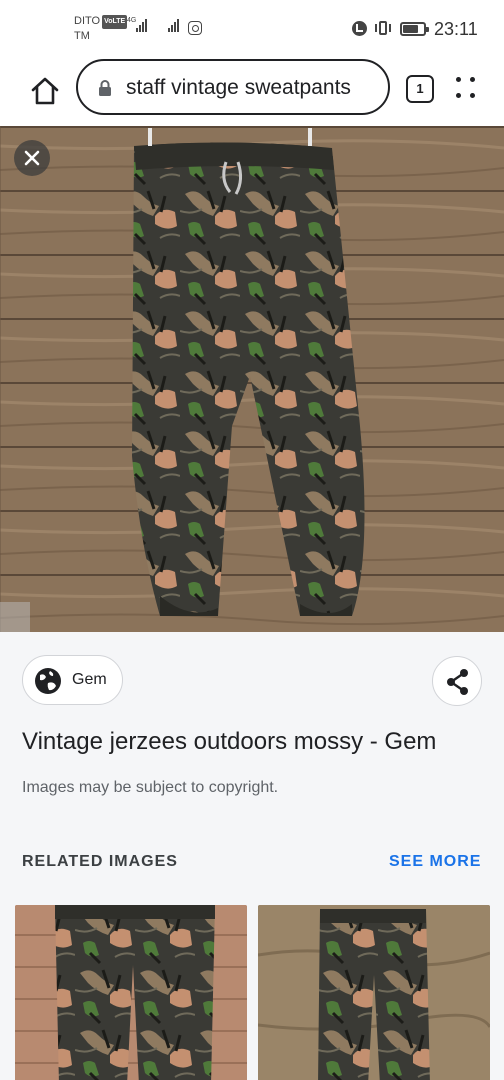  Describe the element at coordinates (410, 29) in the screenshot. I see `battery-level-fill` at that location.